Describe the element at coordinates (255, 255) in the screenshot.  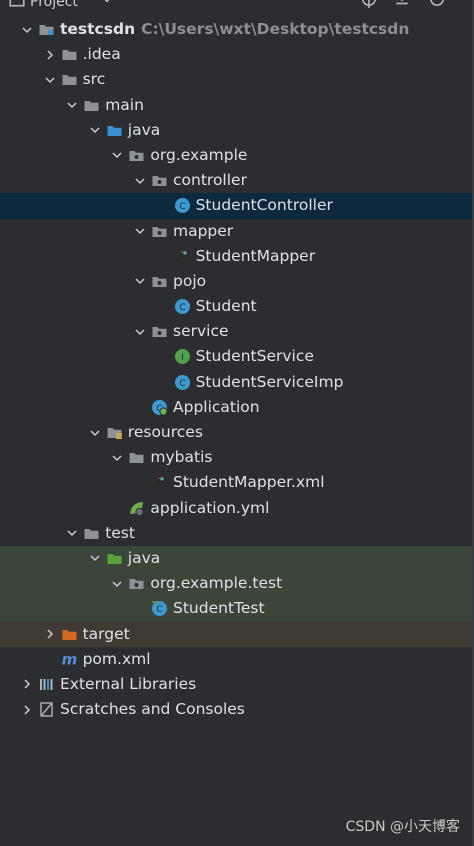
I see `tree-node-label: StudentMapper` at that location.